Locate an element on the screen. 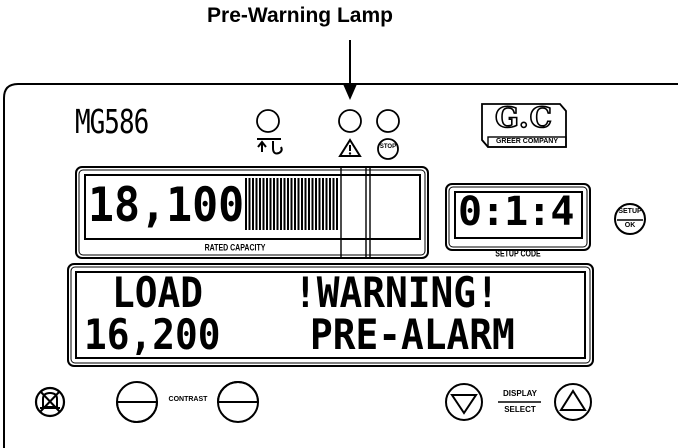 This screenshot has height=448, width=678. capacity-bargraph is located at coordinates (291, 204).